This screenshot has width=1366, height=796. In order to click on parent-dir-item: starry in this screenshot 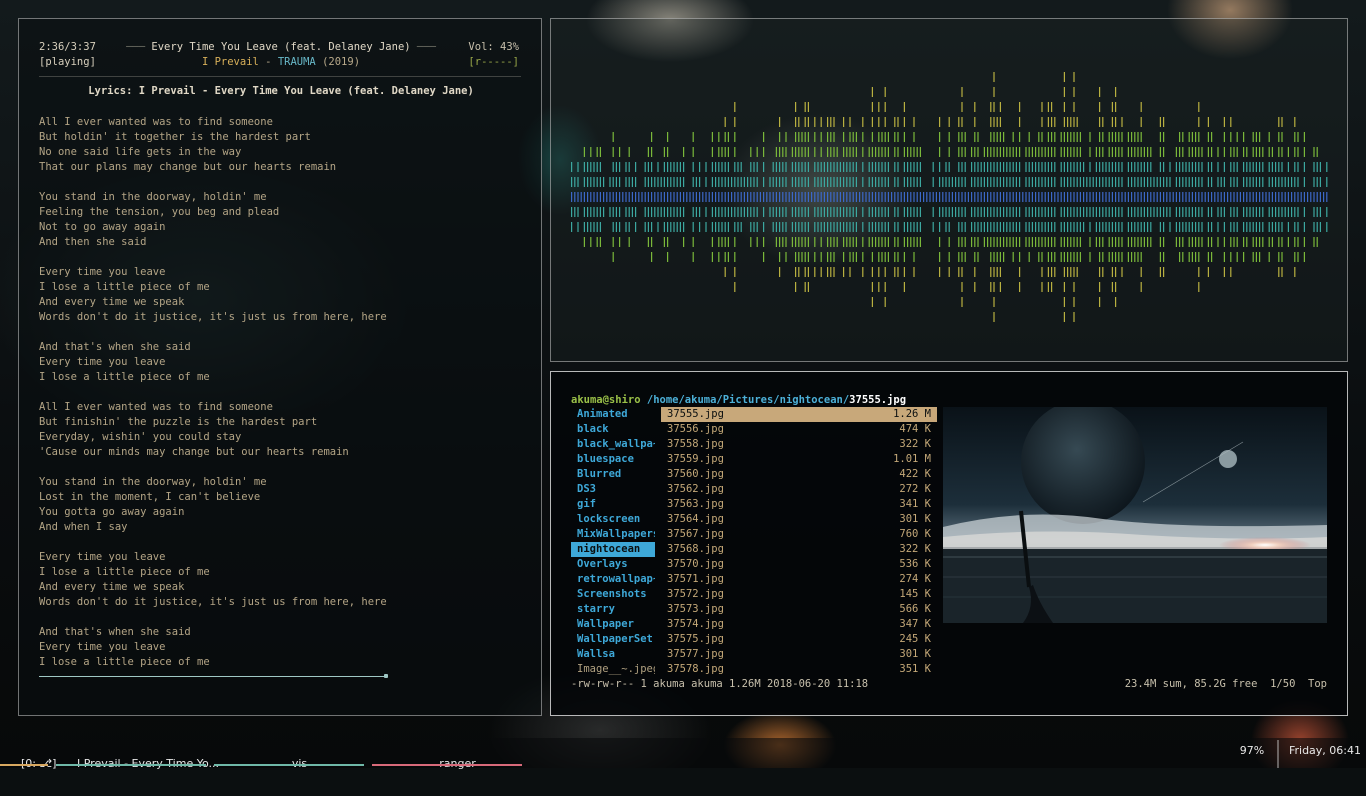, I will do `click(613, 609)`.